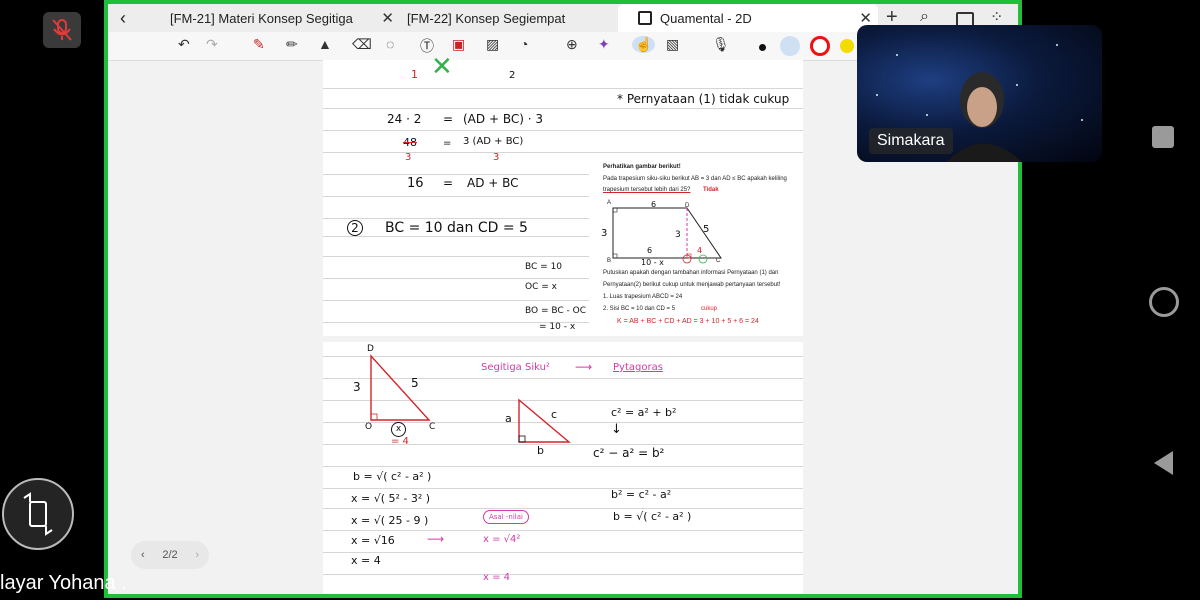 The height and width of the screenshot is (600, 1200). Describe the element at coordinates (629, 453) in the screenshot. I see `formula-rearranged: c² − a² = b²` at that location.